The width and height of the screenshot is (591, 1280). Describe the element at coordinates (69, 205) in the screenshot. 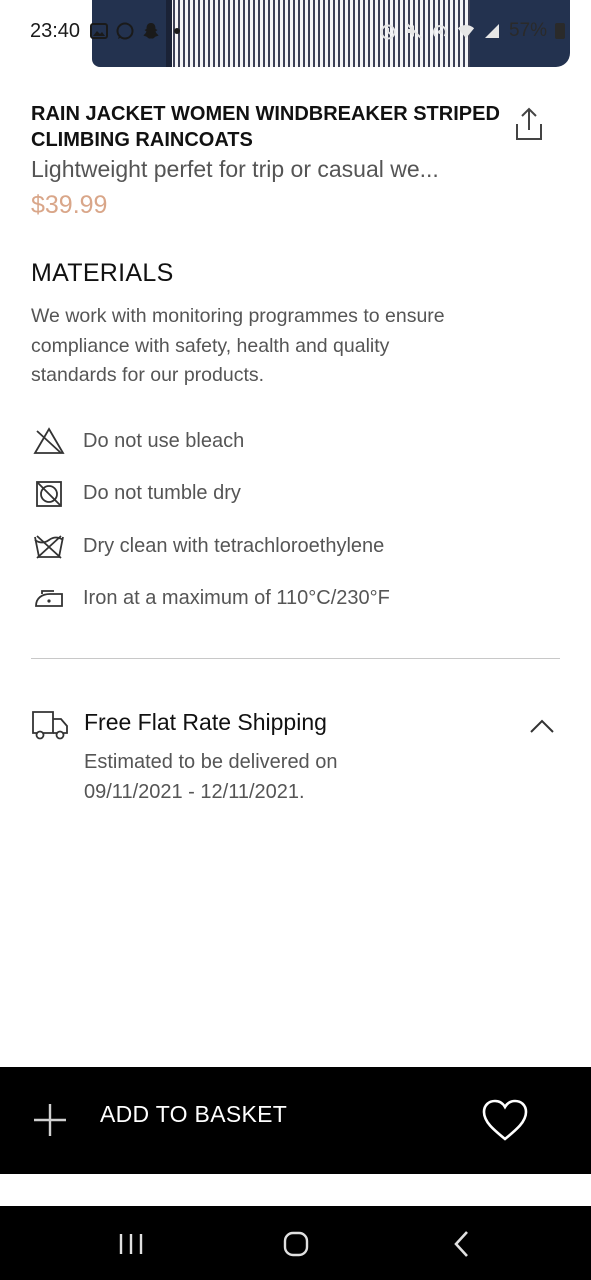

I see `product-price: $39.99` at that location.